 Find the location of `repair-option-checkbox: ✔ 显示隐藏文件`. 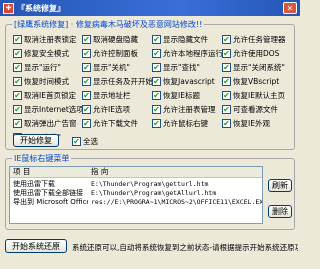

repair-option-checkbox: ✔ 显示隐藏文件 is located at coordinates (180, 39).